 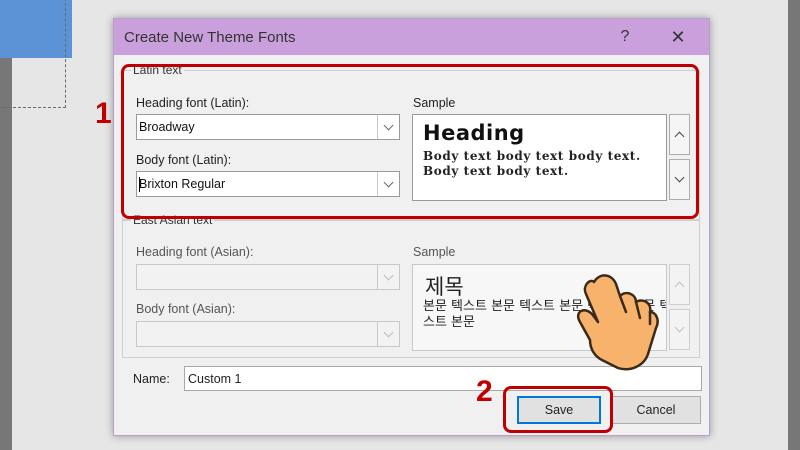 I want to click on body-font-asian-combo, so click(x=268, y=334).